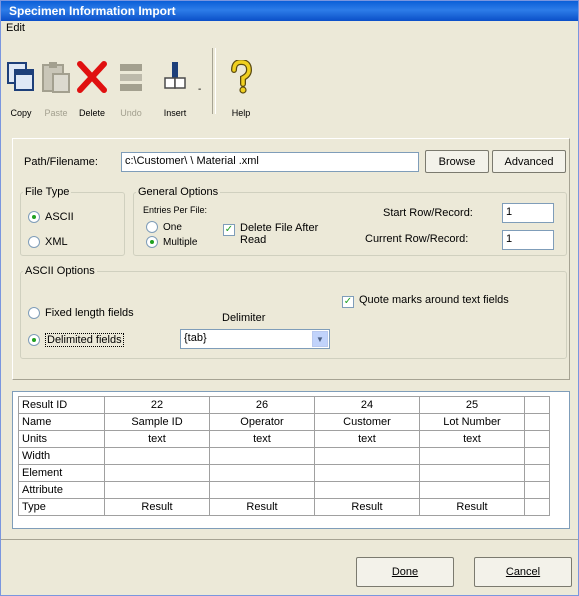  I want to click on delete-label: Delete, so click(91, 113).